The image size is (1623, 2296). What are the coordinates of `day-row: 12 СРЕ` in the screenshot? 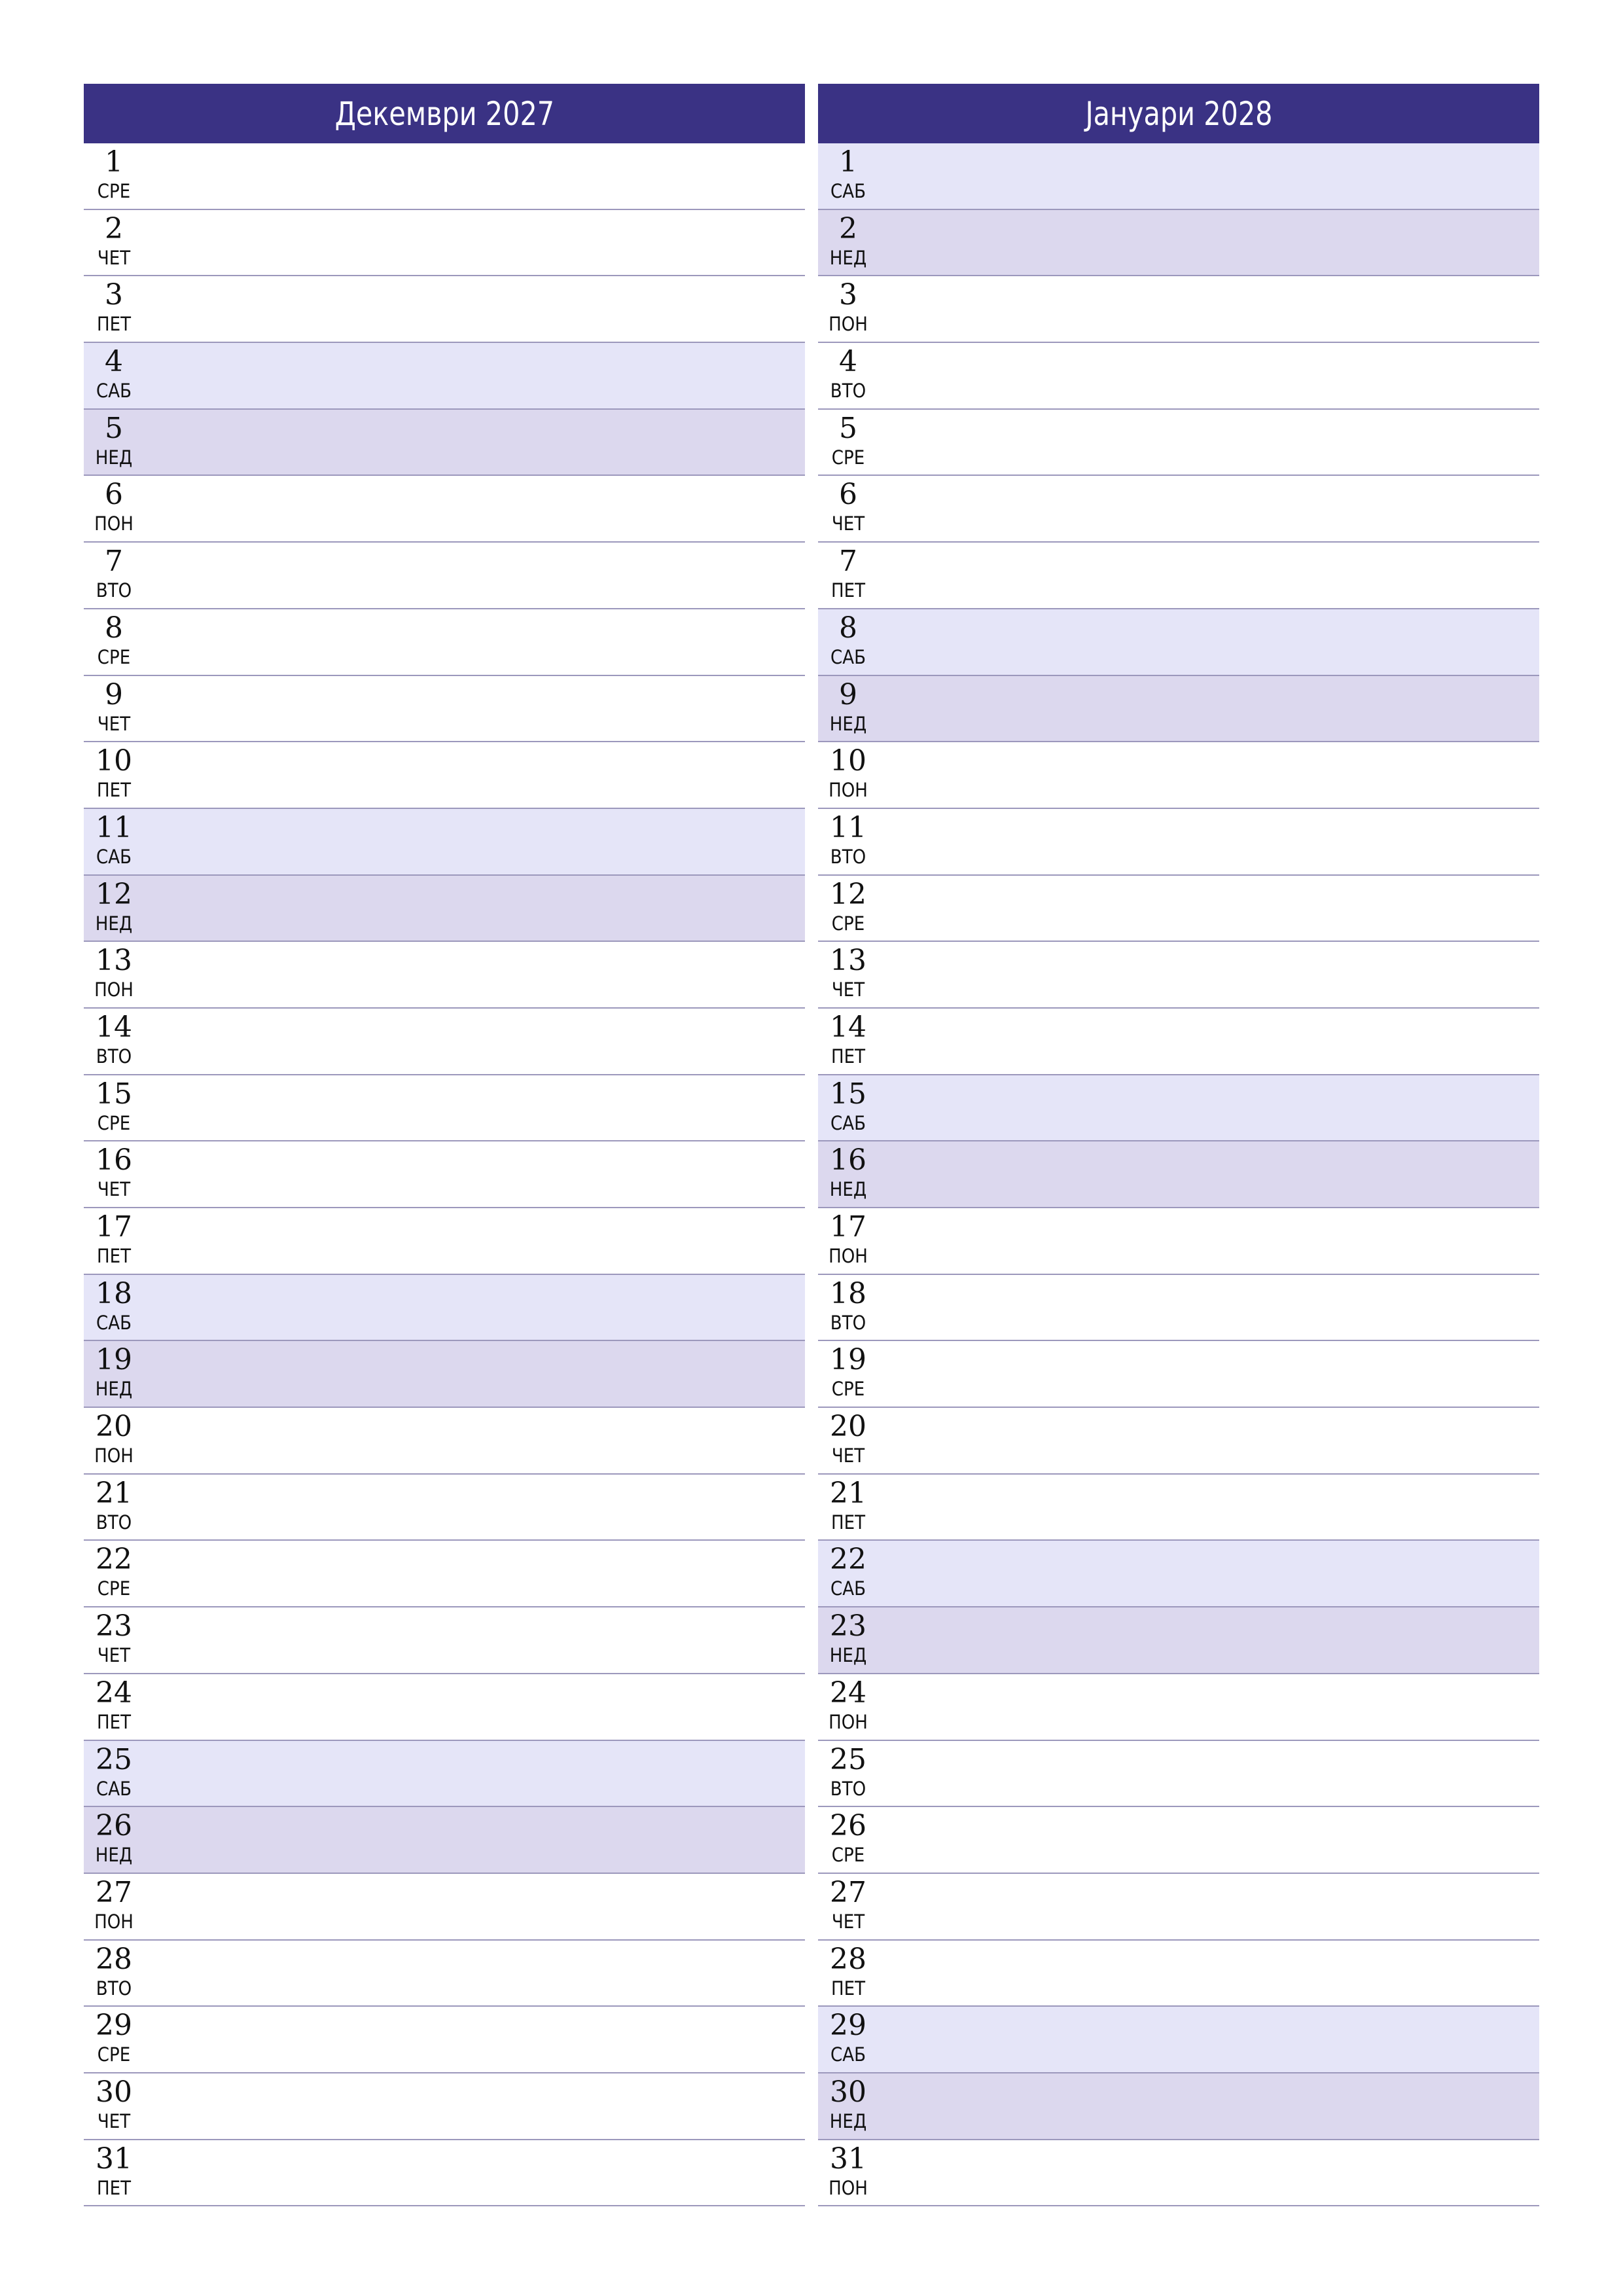 It's located at (1178, 908).